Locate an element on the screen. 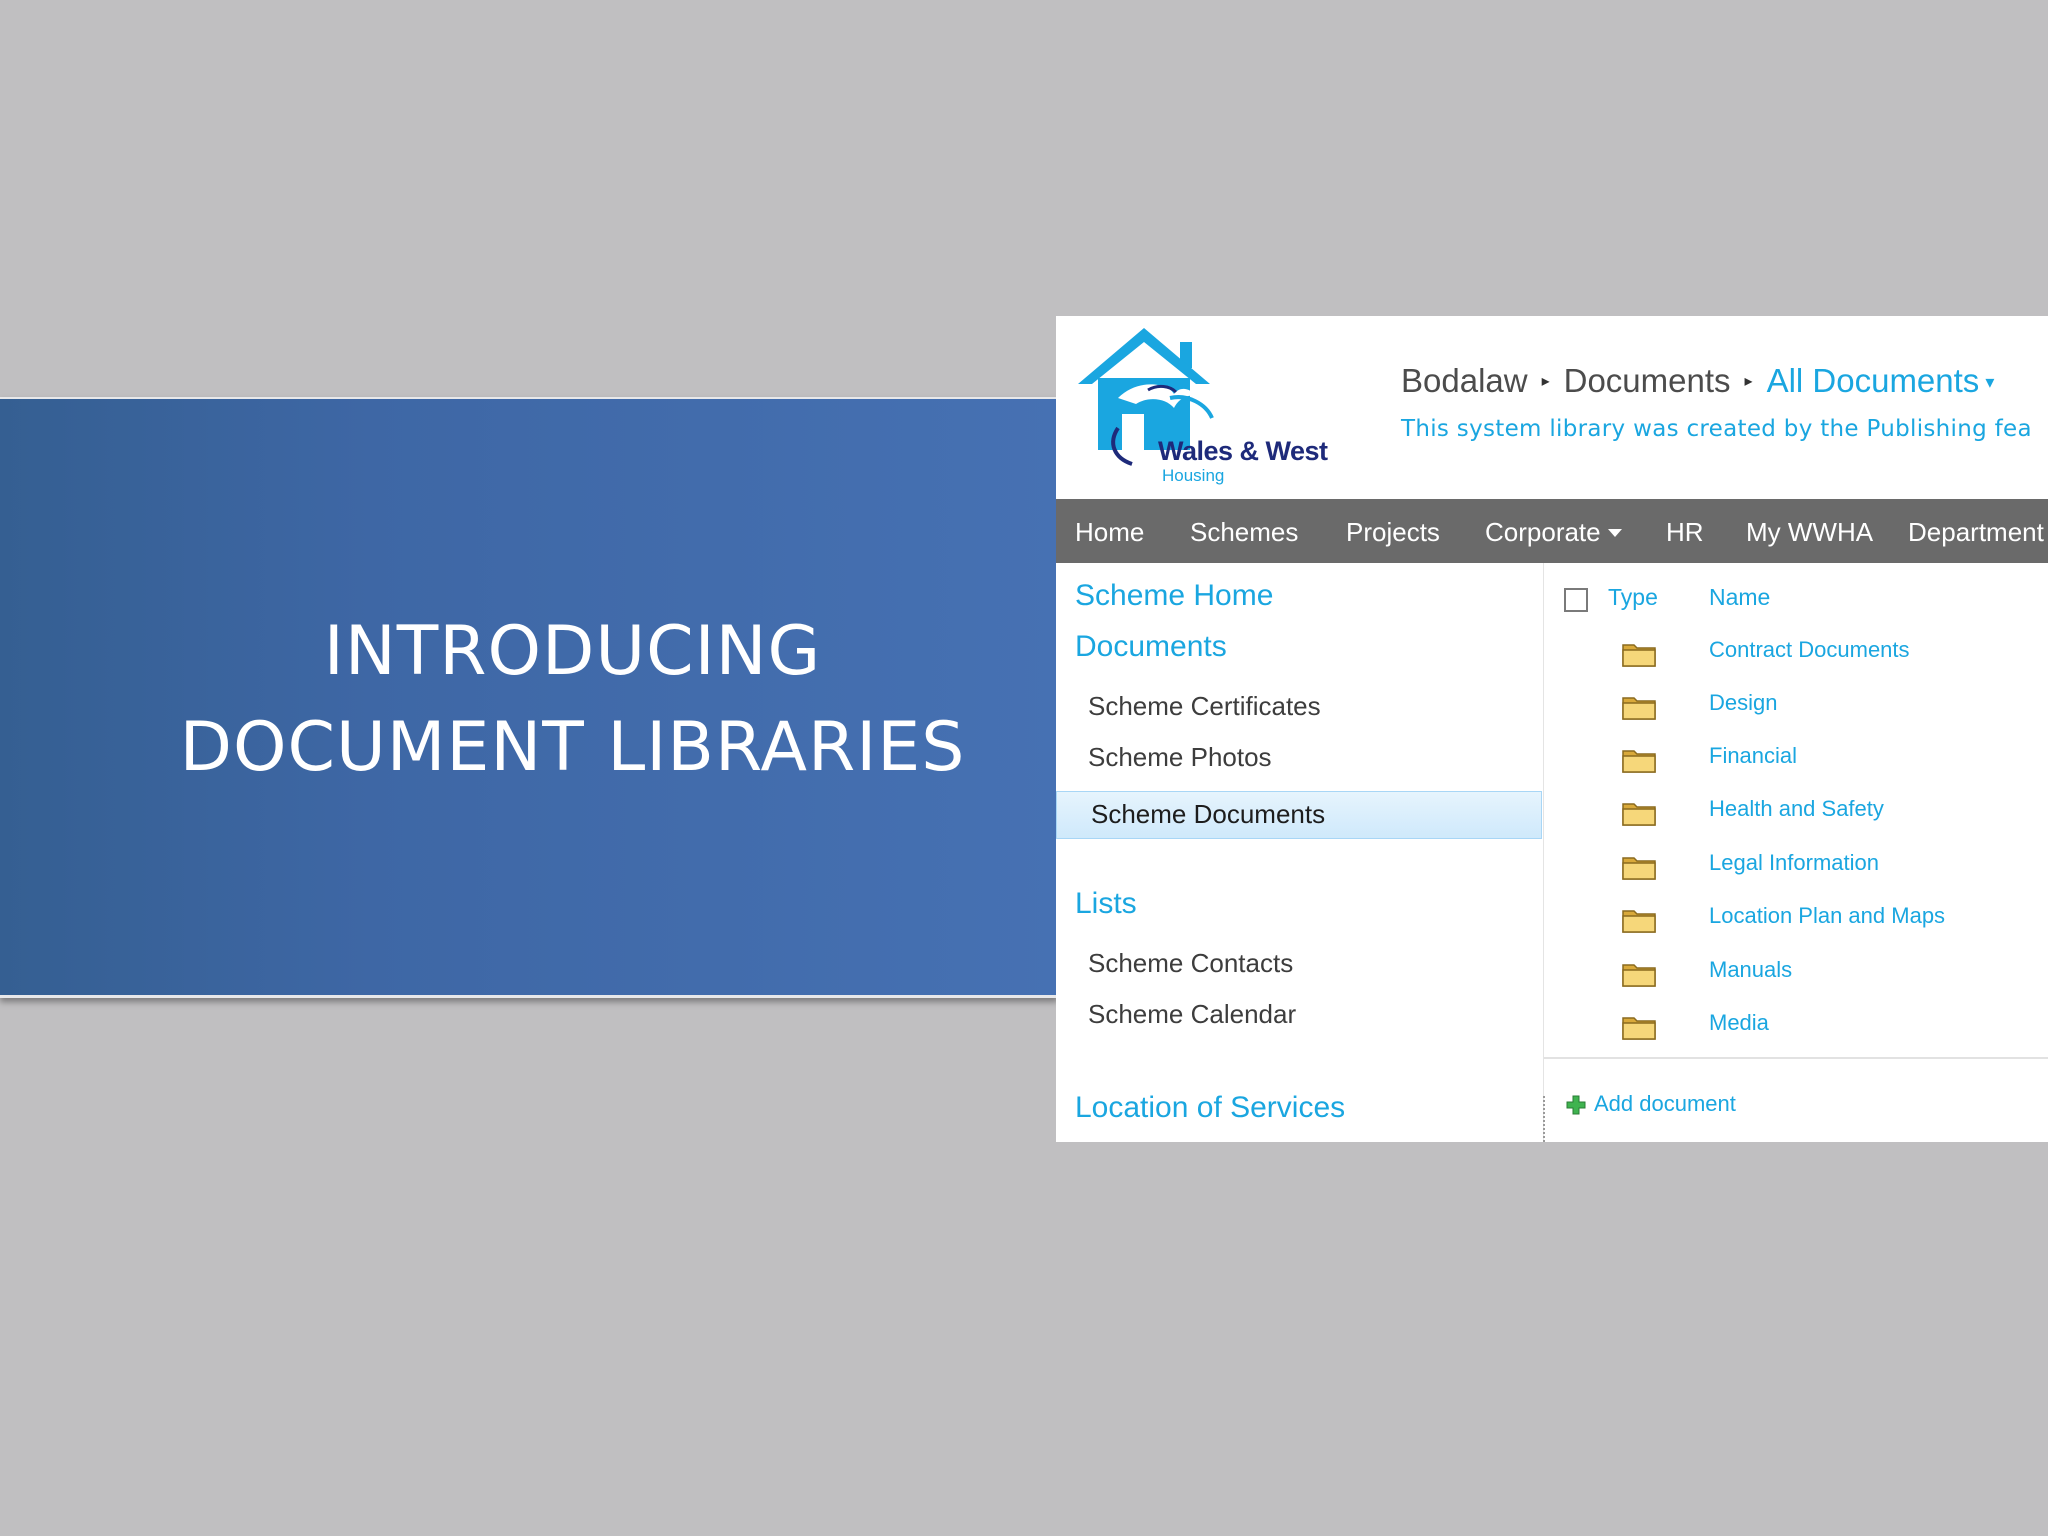 The image size is (2048, 1536). site-logo: Tai Wales & West Housing is located at coordinates (1203, 408).